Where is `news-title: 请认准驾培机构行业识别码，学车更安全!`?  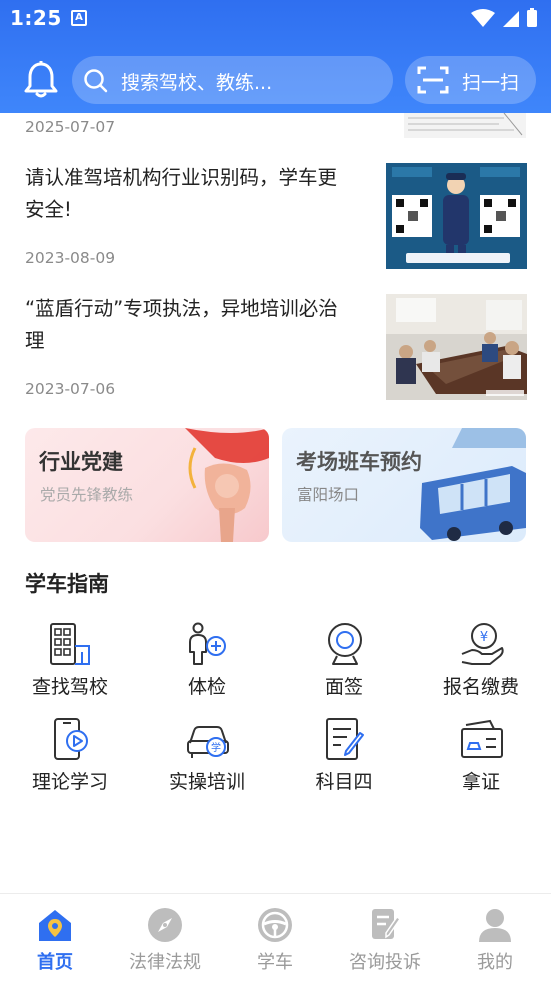 news-title: 请认准驾培机构行业识别码，学车更安全! is located at coordinates (190, 194).